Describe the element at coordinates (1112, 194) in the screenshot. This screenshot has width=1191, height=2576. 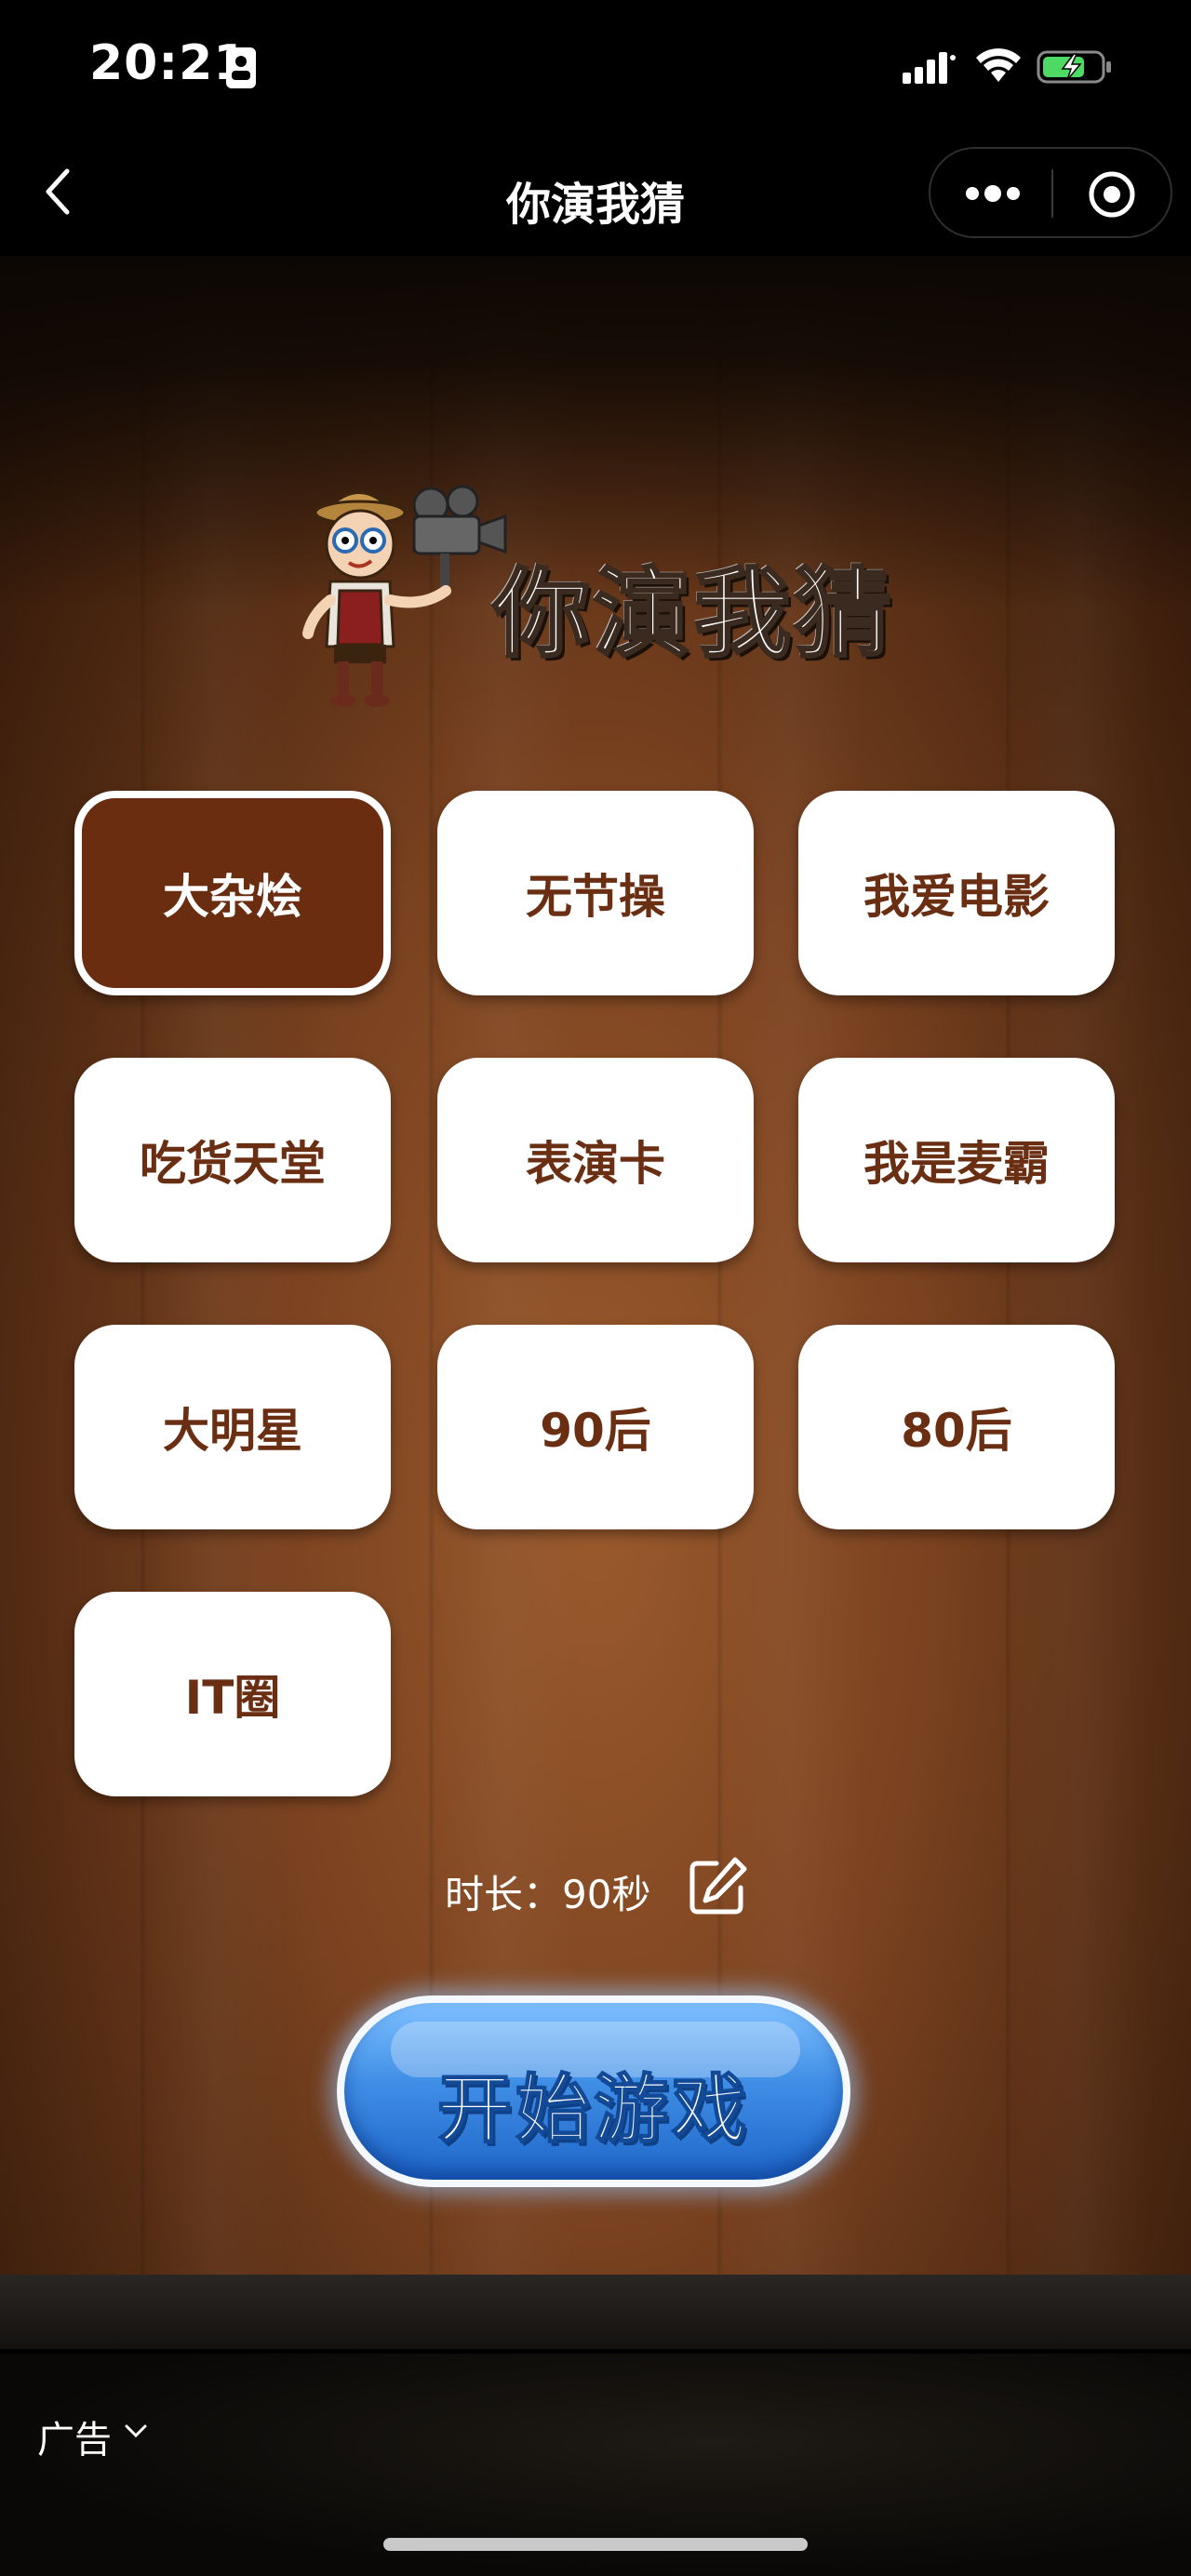
I see `target-circle-icon` at that location.